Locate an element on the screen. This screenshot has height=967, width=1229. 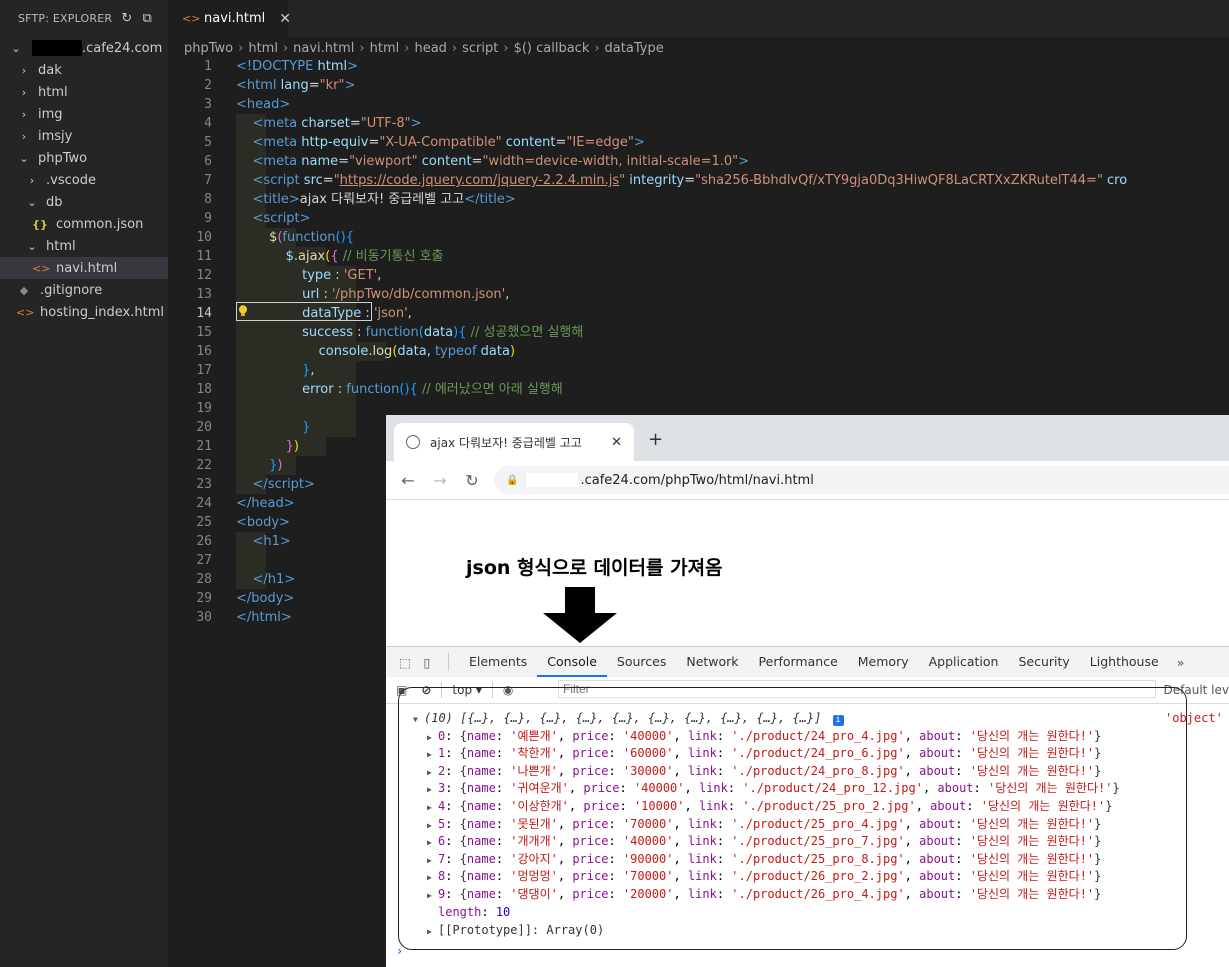
tab-elements: Elements is located at coordinates (498, 662).